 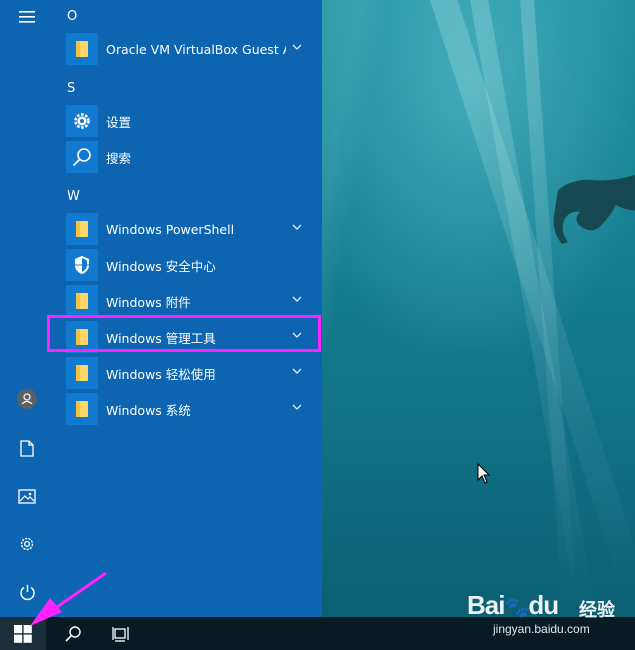 I want to click on app-item-search: 搜索, so click(x=186, y=157).